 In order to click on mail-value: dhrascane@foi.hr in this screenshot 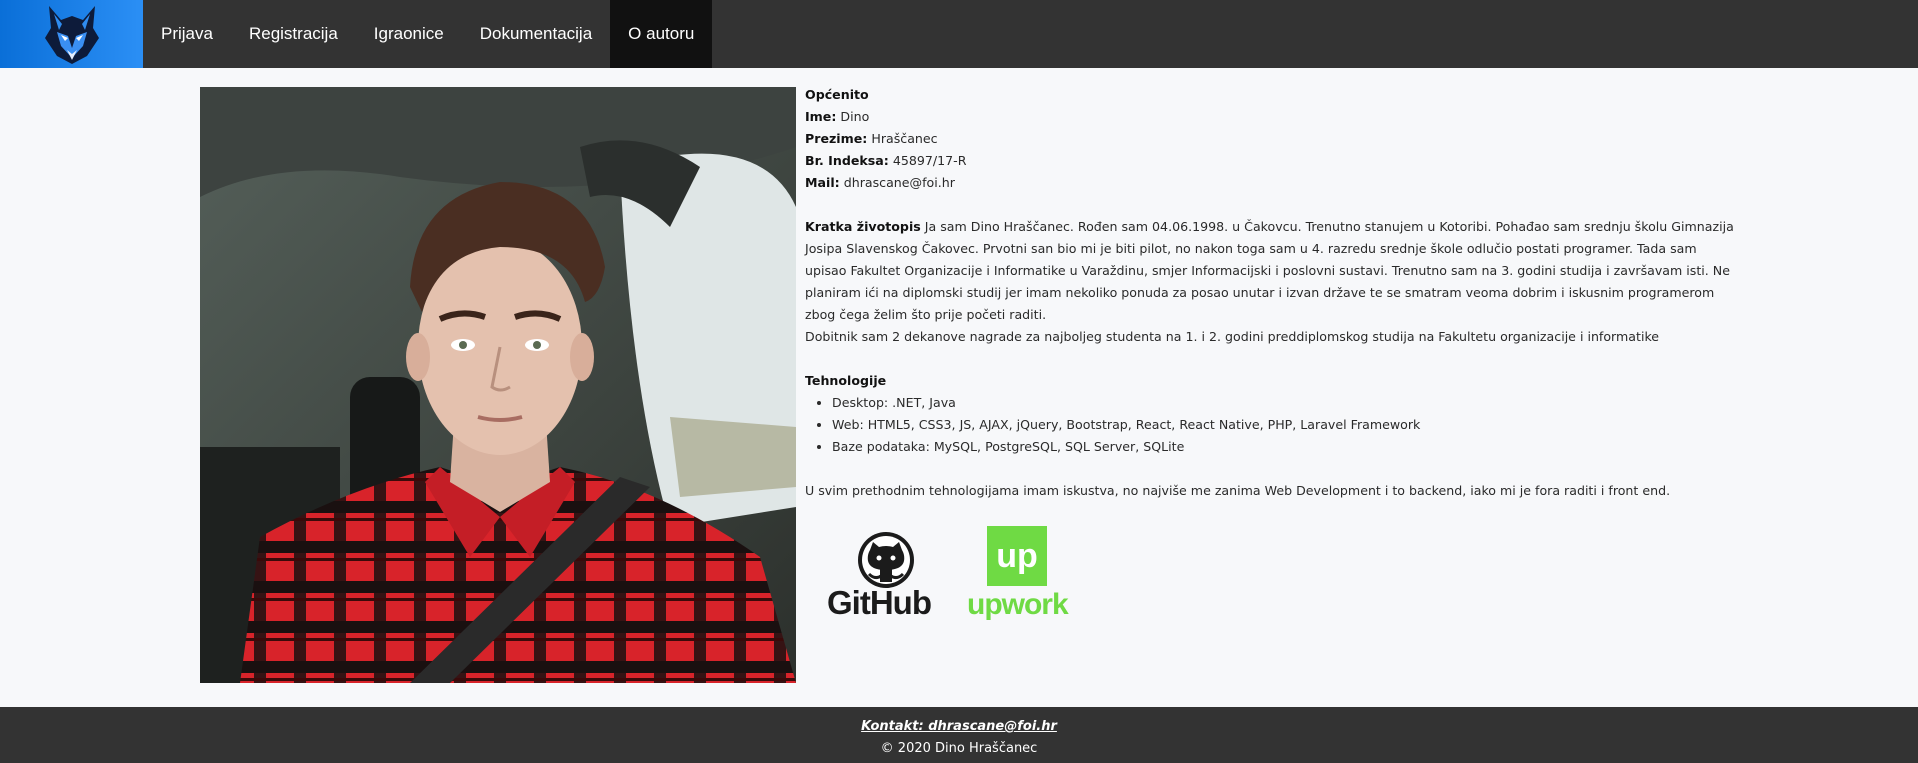, I will do `click(899, 182)`.